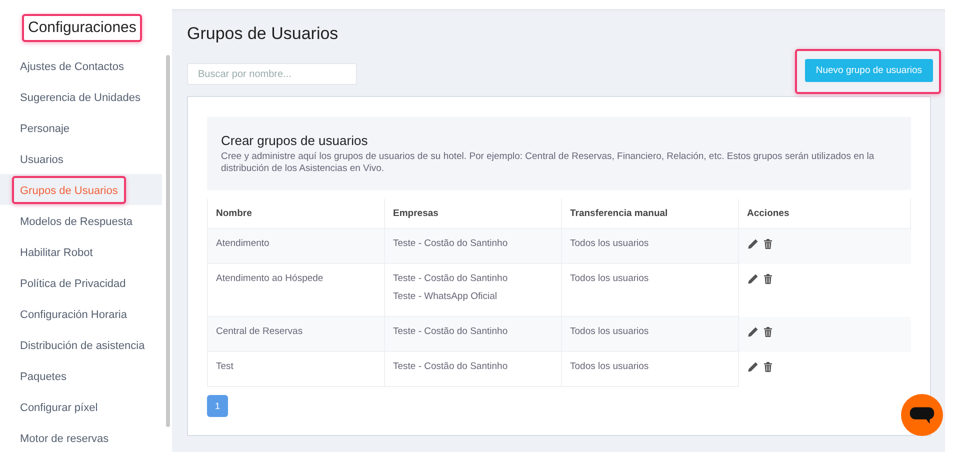 This screenshot has width=953, height=452. I want to click on sidebar-item: Configuración Horaria, so click(73, 314).